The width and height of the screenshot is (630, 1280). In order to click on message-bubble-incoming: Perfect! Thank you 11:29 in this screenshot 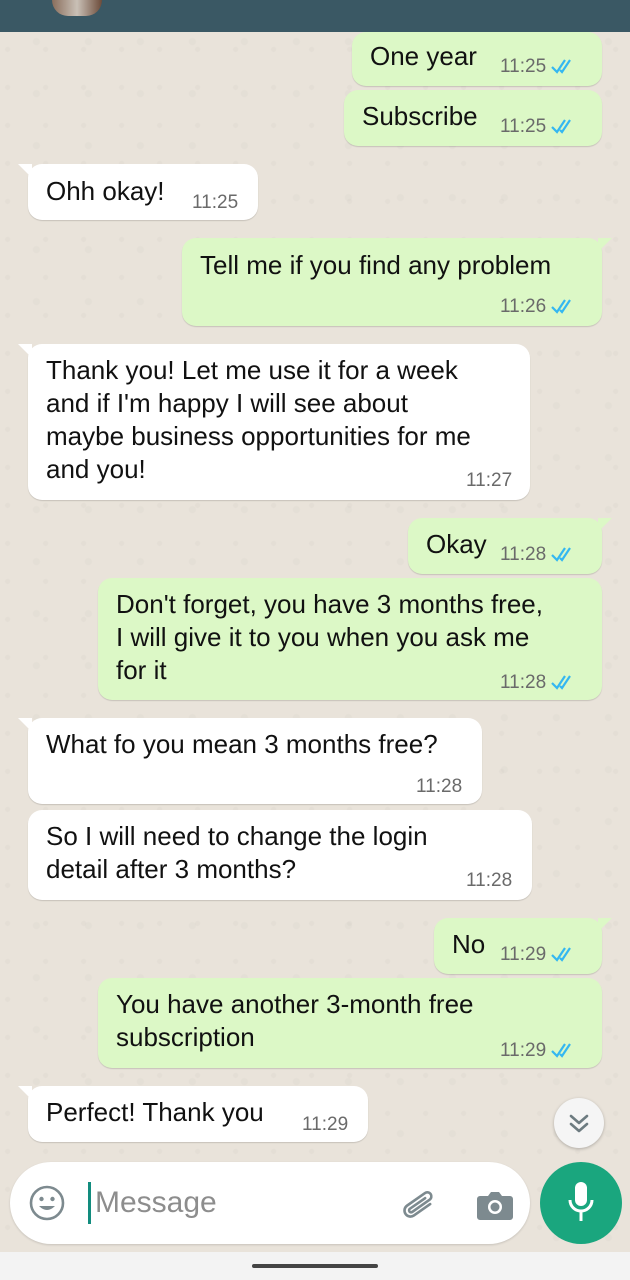, I will do `click(193, 1114)`.